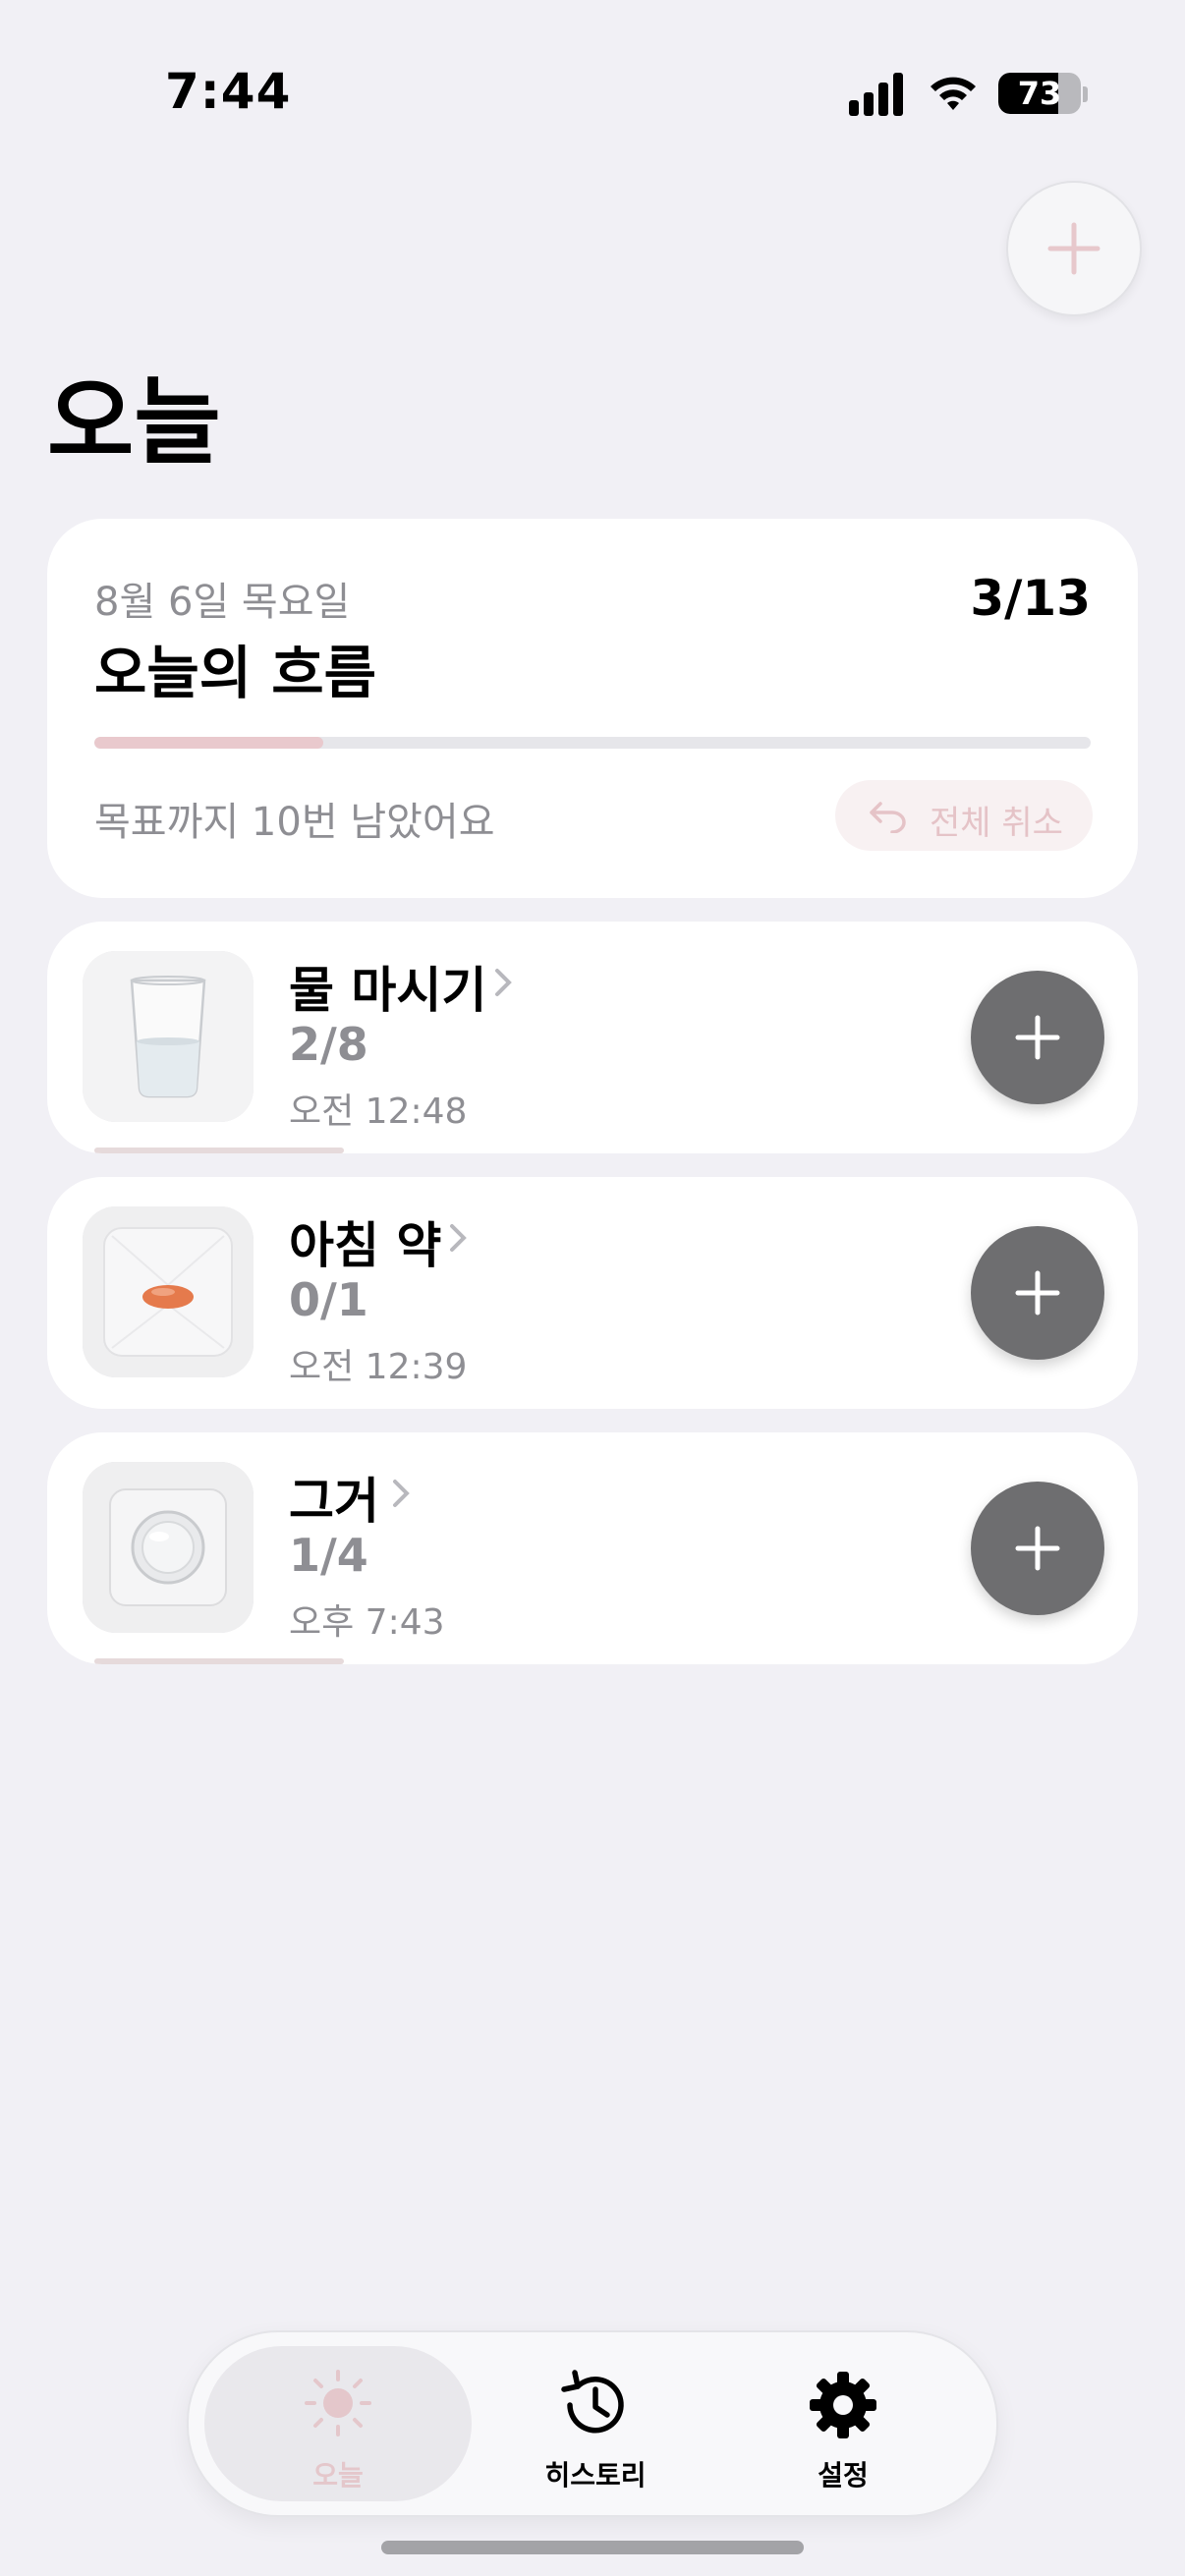 Image resolution: width=1185 pixels, height=2576 pixels. What do you see at coordinates (954, 93) in the screenshot?
I see `wifi-icon` at bounding box center [954, 93].